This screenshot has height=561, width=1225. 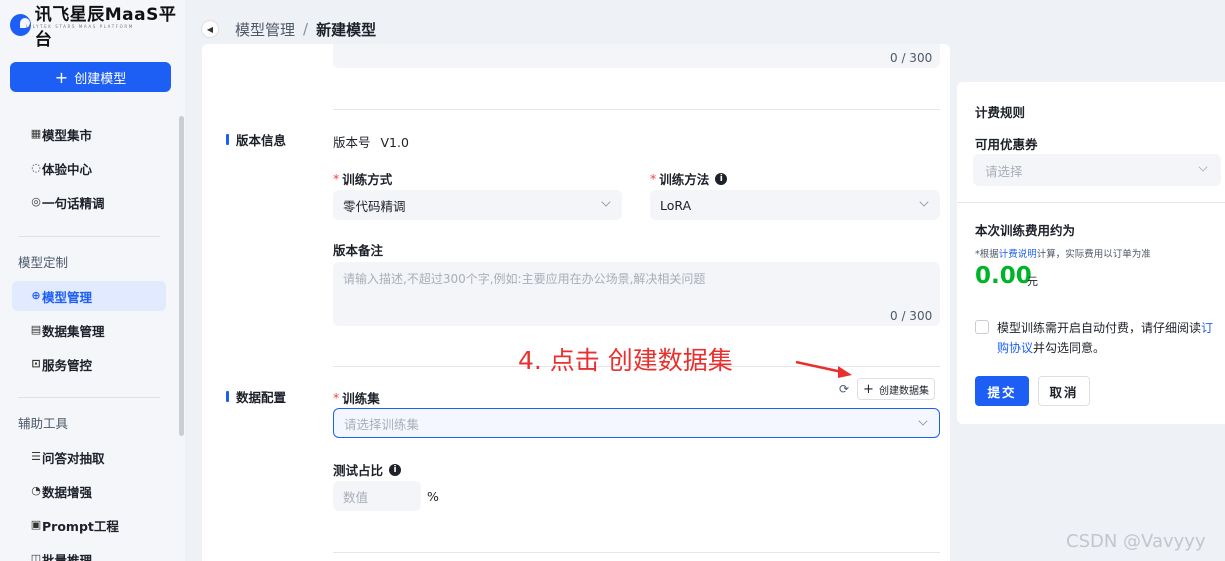 I want to click on create-dataset-button: + 创建数据集, so click(x=896, y=389).